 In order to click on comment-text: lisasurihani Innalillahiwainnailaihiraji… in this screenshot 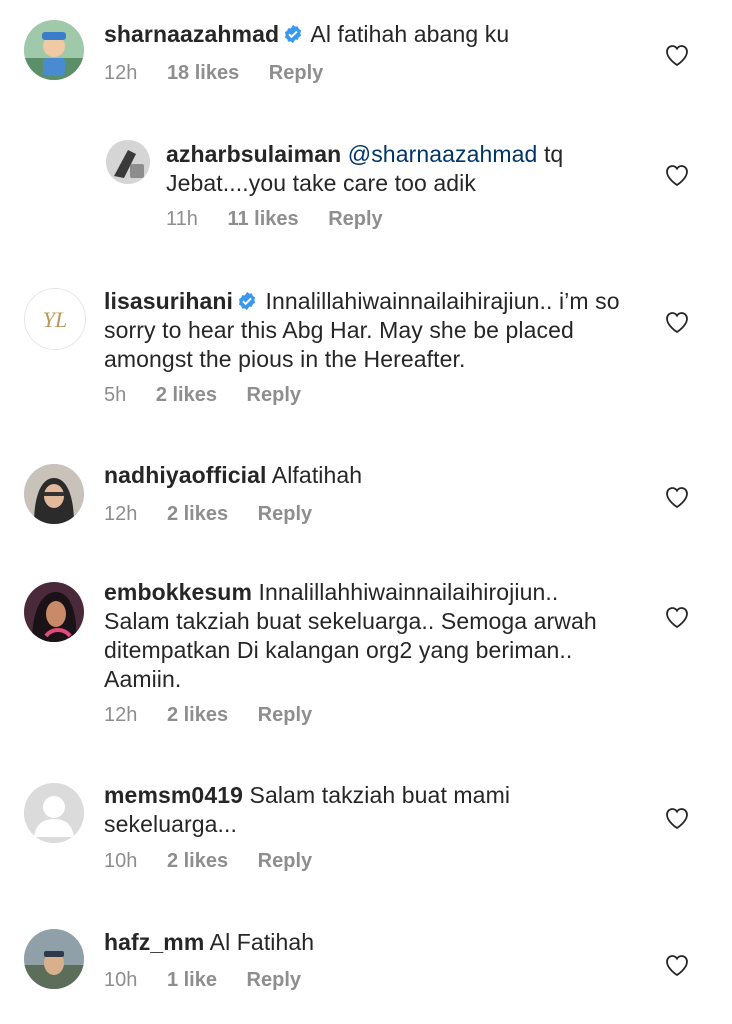, I will do `click(364, 330)`.